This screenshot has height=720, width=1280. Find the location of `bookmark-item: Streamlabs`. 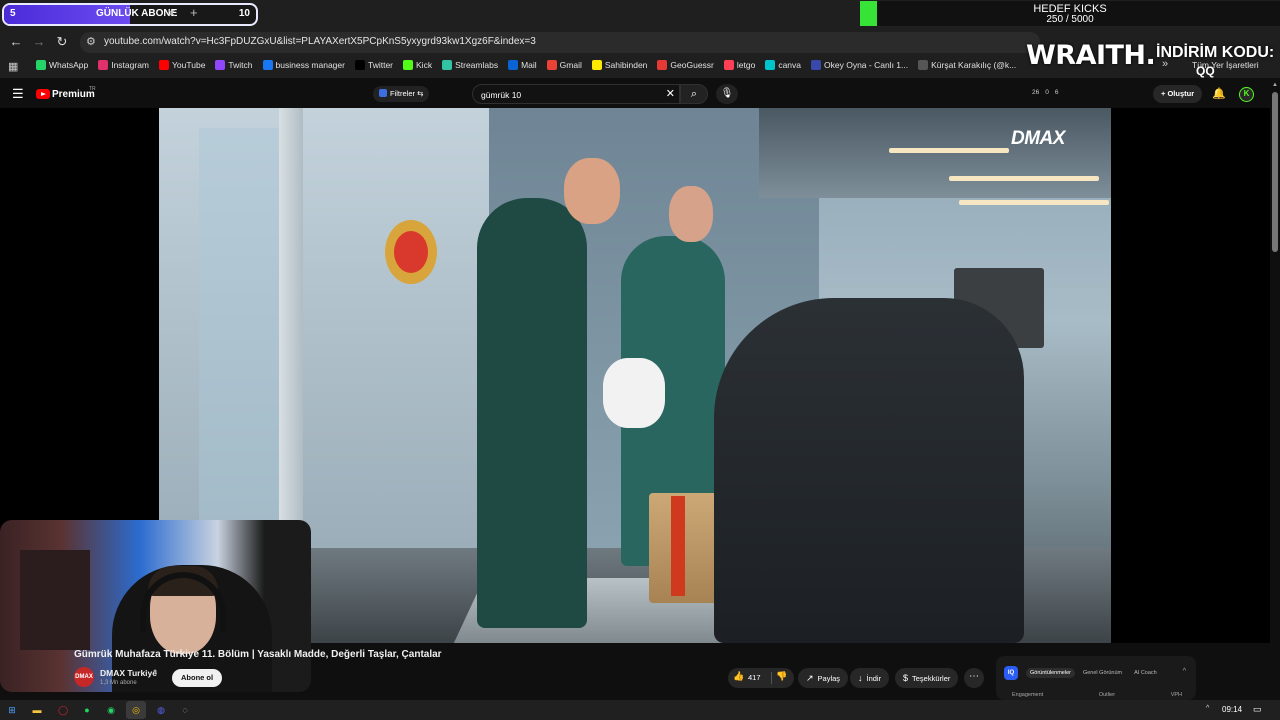

bookmark-item: Streamlabs is located at coordinates (470, 65).